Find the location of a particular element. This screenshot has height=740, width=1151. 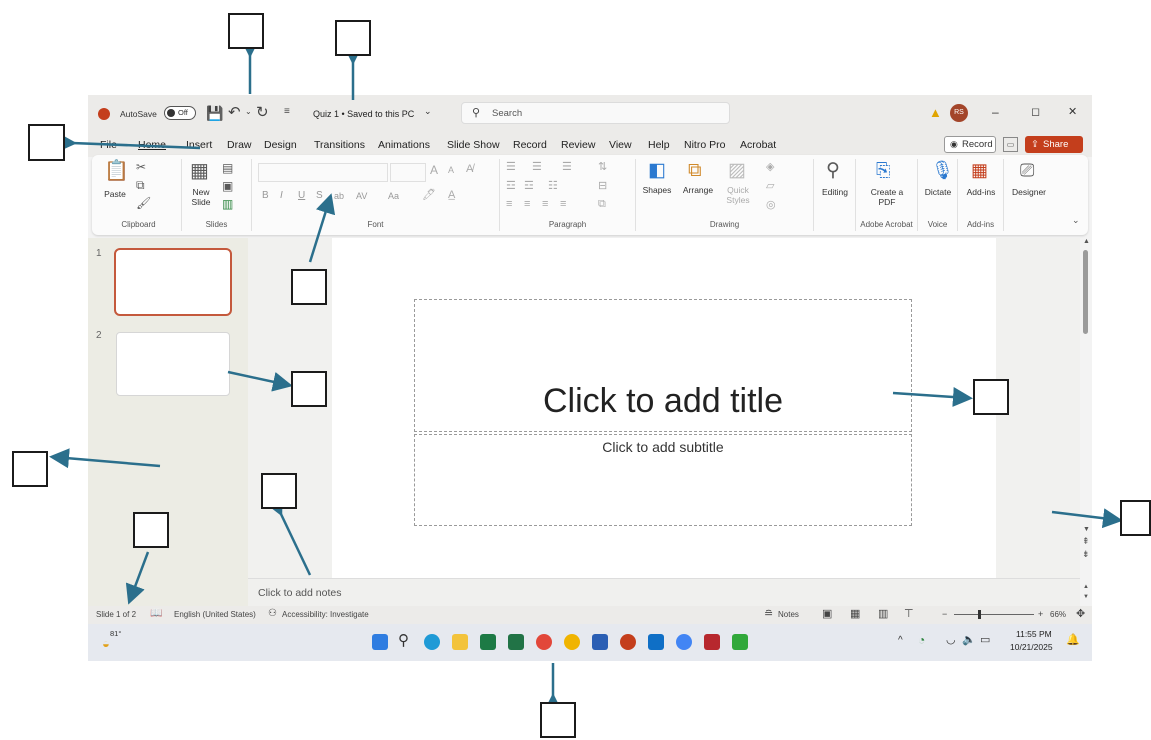

change-case-button: Aa is located at coordinates (393, 196).